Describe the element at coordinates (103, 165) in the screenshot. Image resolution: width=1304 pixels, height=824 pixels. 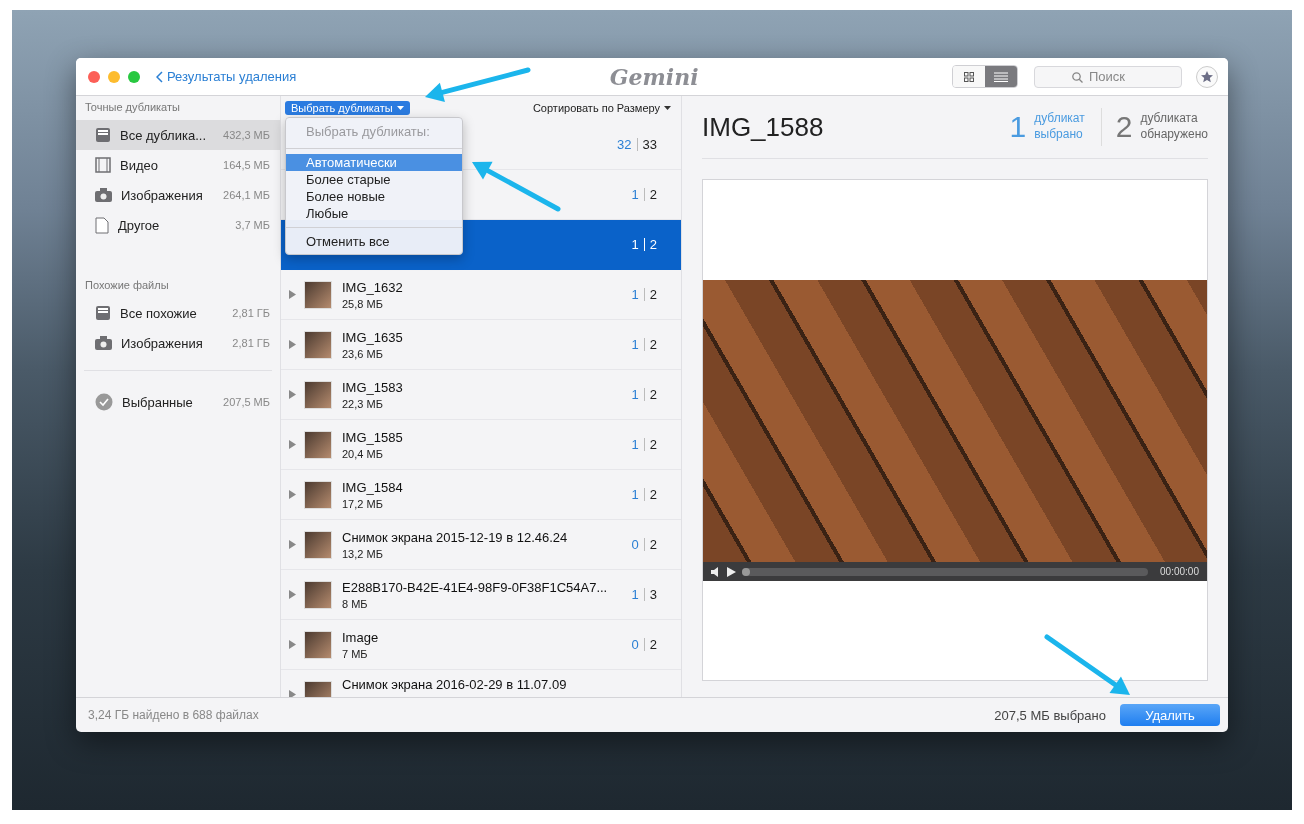
I see `film-icon` at that location.